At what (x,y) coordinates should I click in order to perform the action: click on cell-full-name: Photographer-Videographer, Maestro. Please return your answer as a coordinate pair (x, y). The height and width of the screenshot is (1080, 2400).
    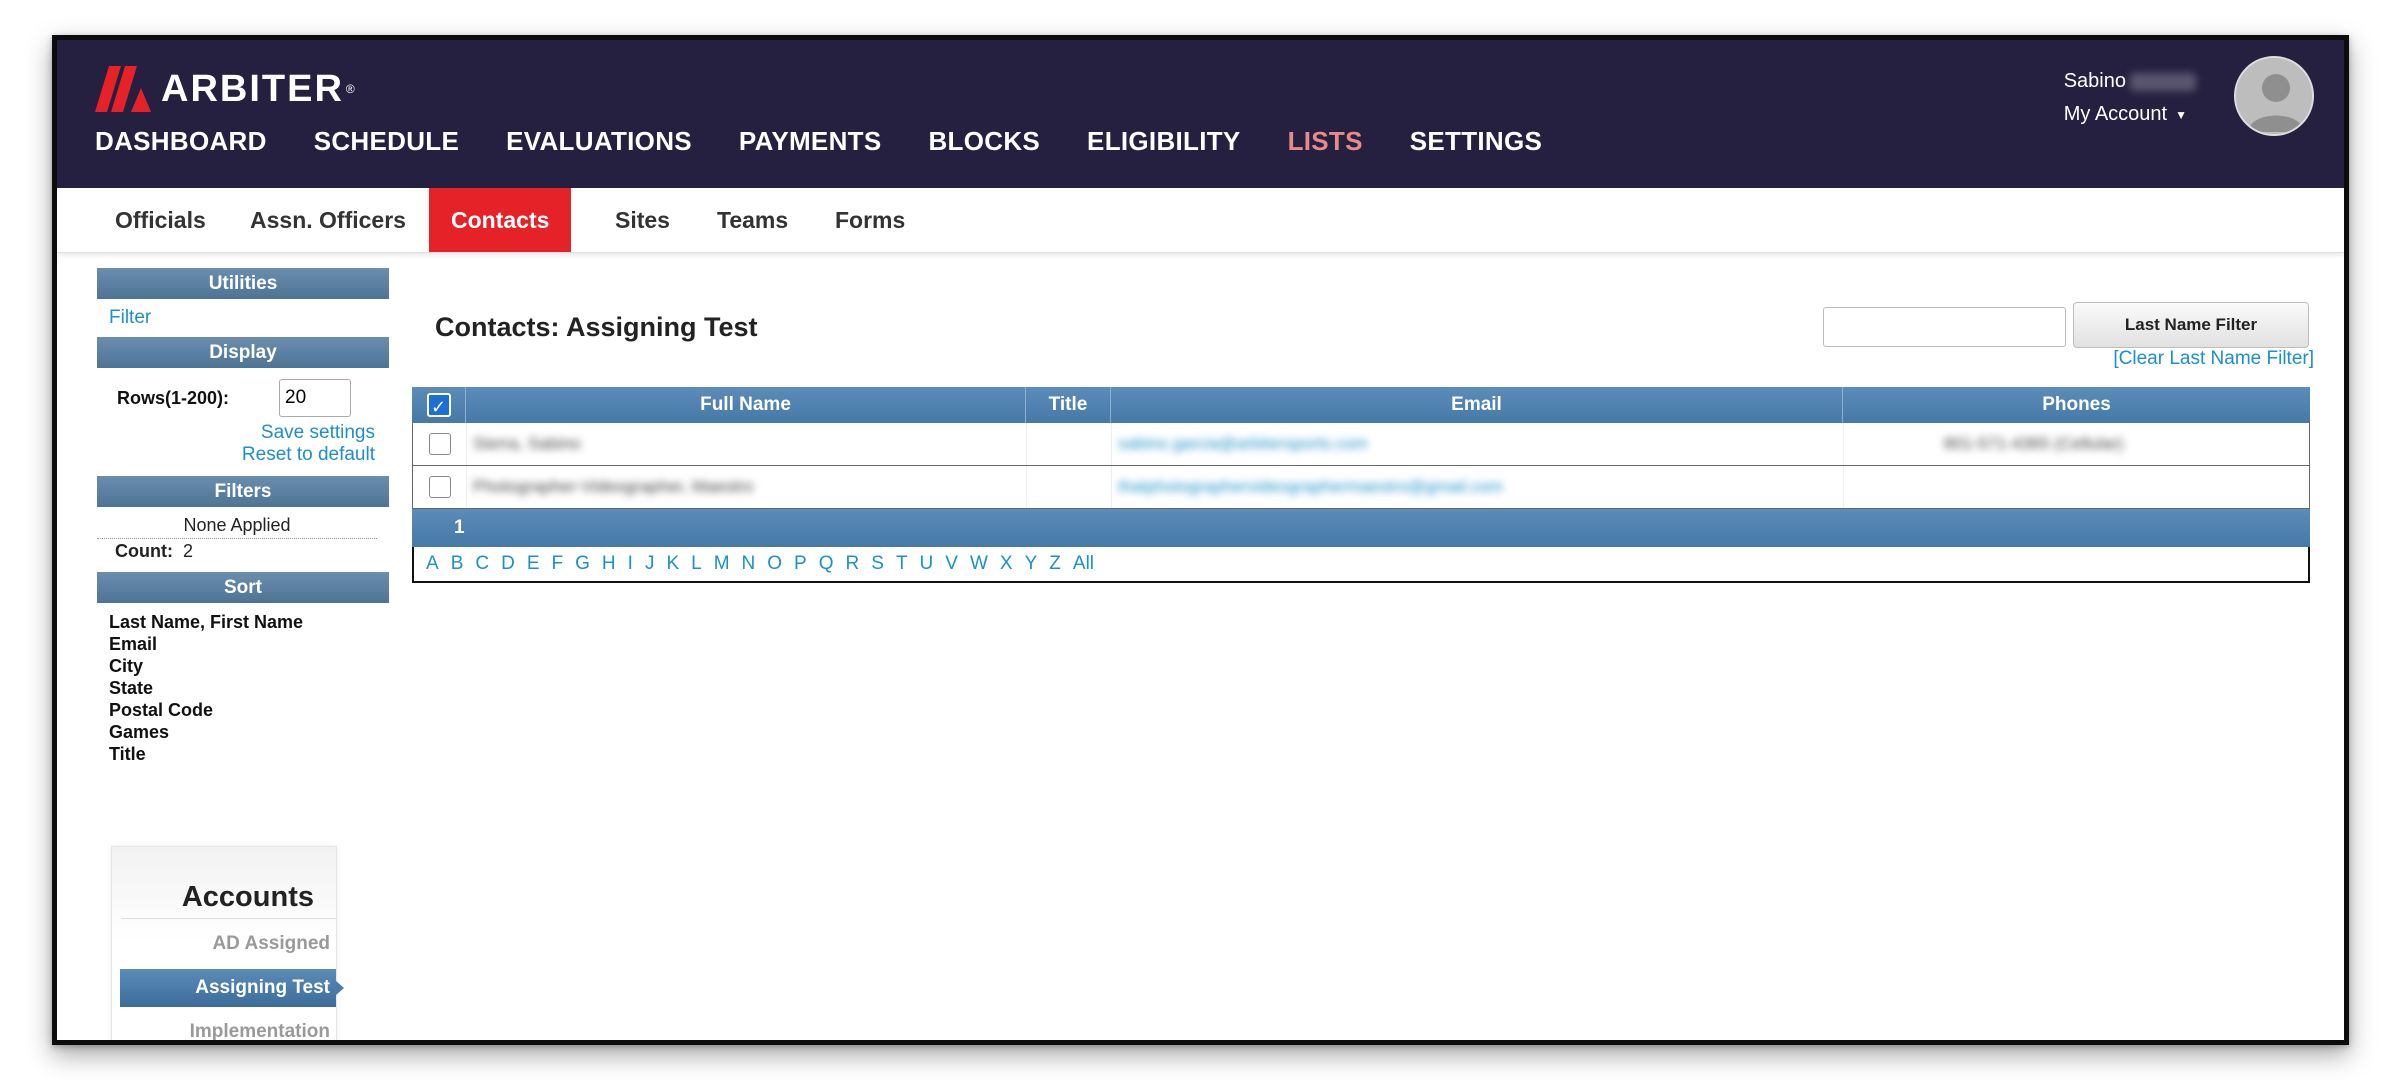
    Looking at the image, I should click on (747, 487).